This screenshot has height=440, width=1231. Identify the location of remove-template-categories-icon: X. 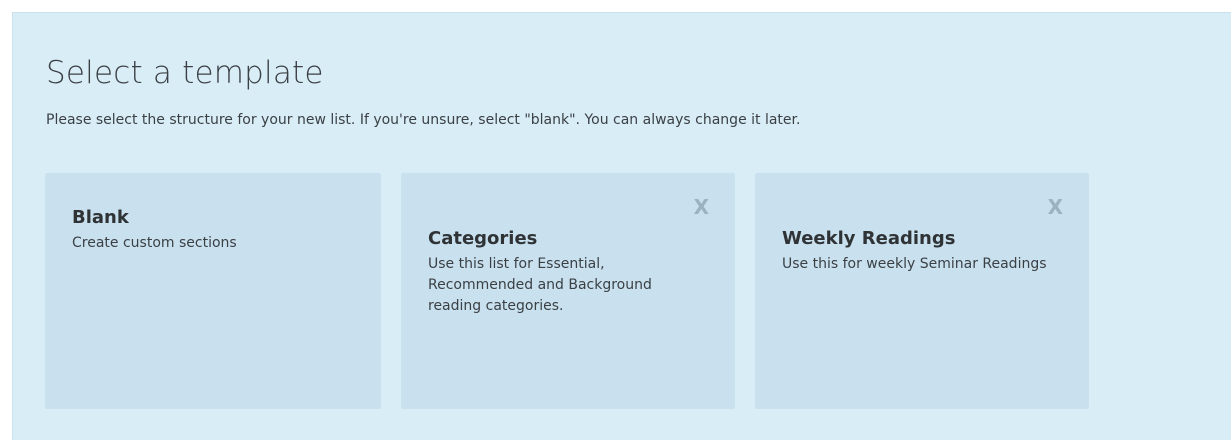
(701, 207).